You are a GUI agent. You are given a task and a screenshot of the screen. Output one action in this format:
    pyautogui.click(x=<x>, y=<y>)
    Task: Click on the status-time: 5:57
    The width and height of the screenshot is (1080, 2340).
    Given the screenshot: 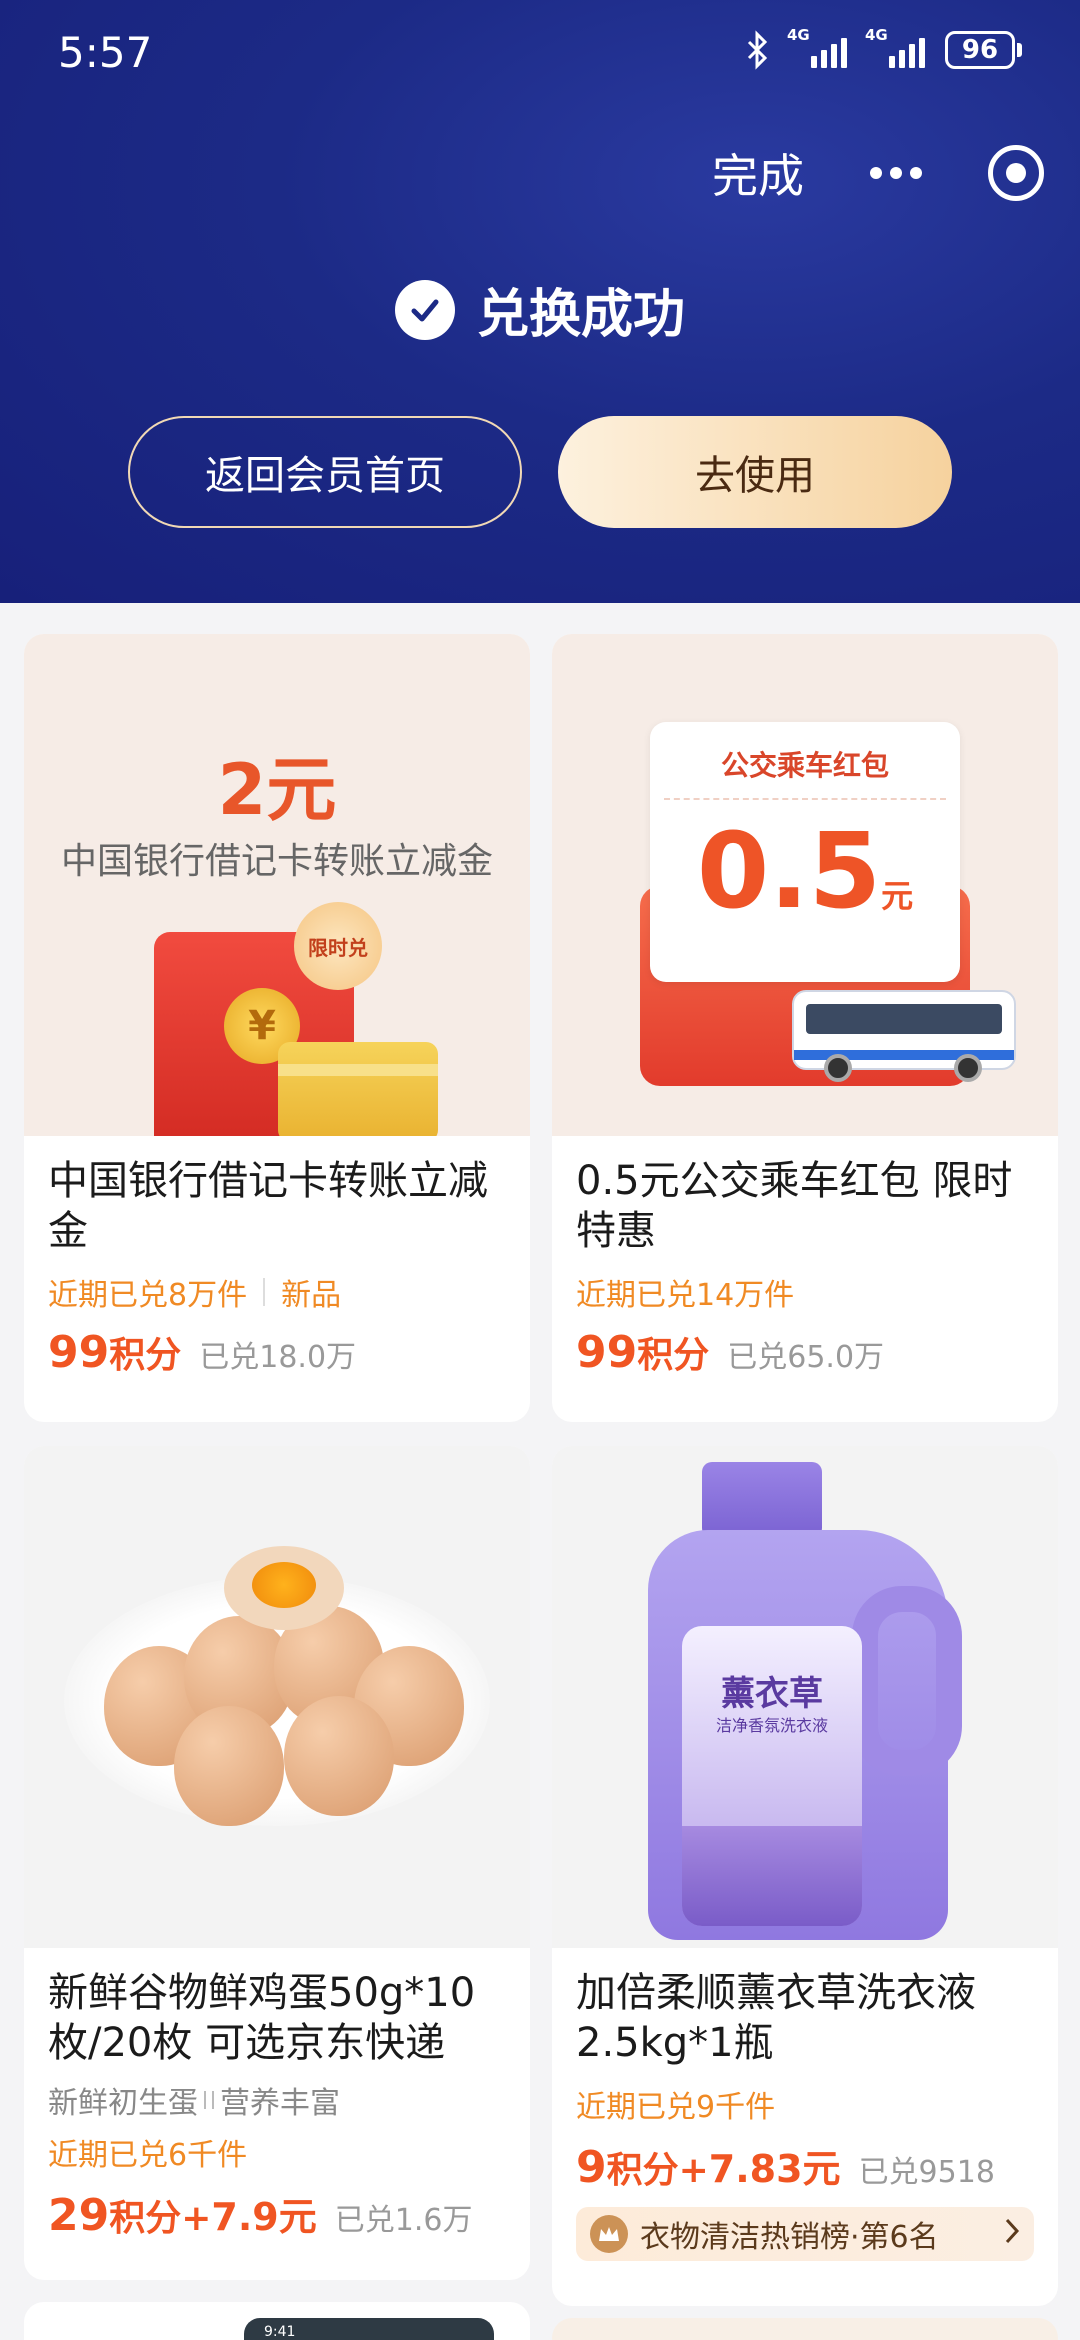 What is the action you would take?
    pyautogui.click(x=105, y=52)
    